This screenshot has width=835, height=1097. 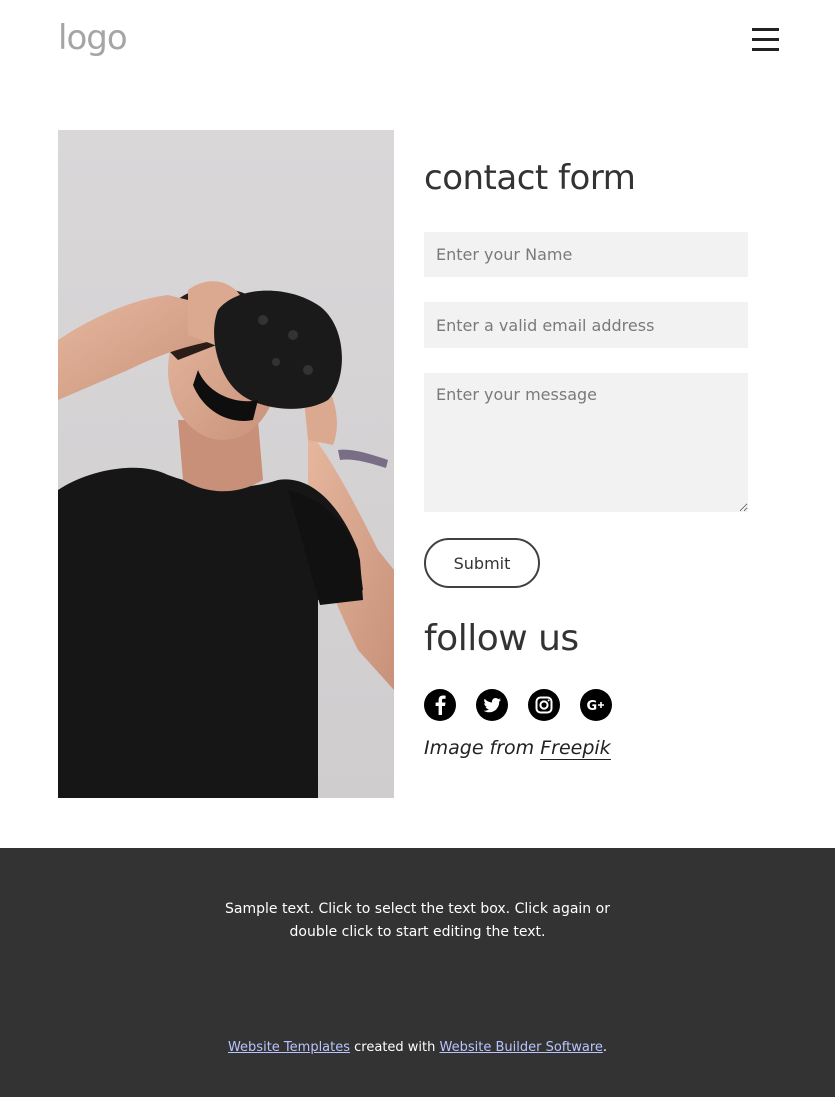 What do you see at coordinates (586, 325) in the screenshot?
I see `email-input` at bounding box center [586, 325].